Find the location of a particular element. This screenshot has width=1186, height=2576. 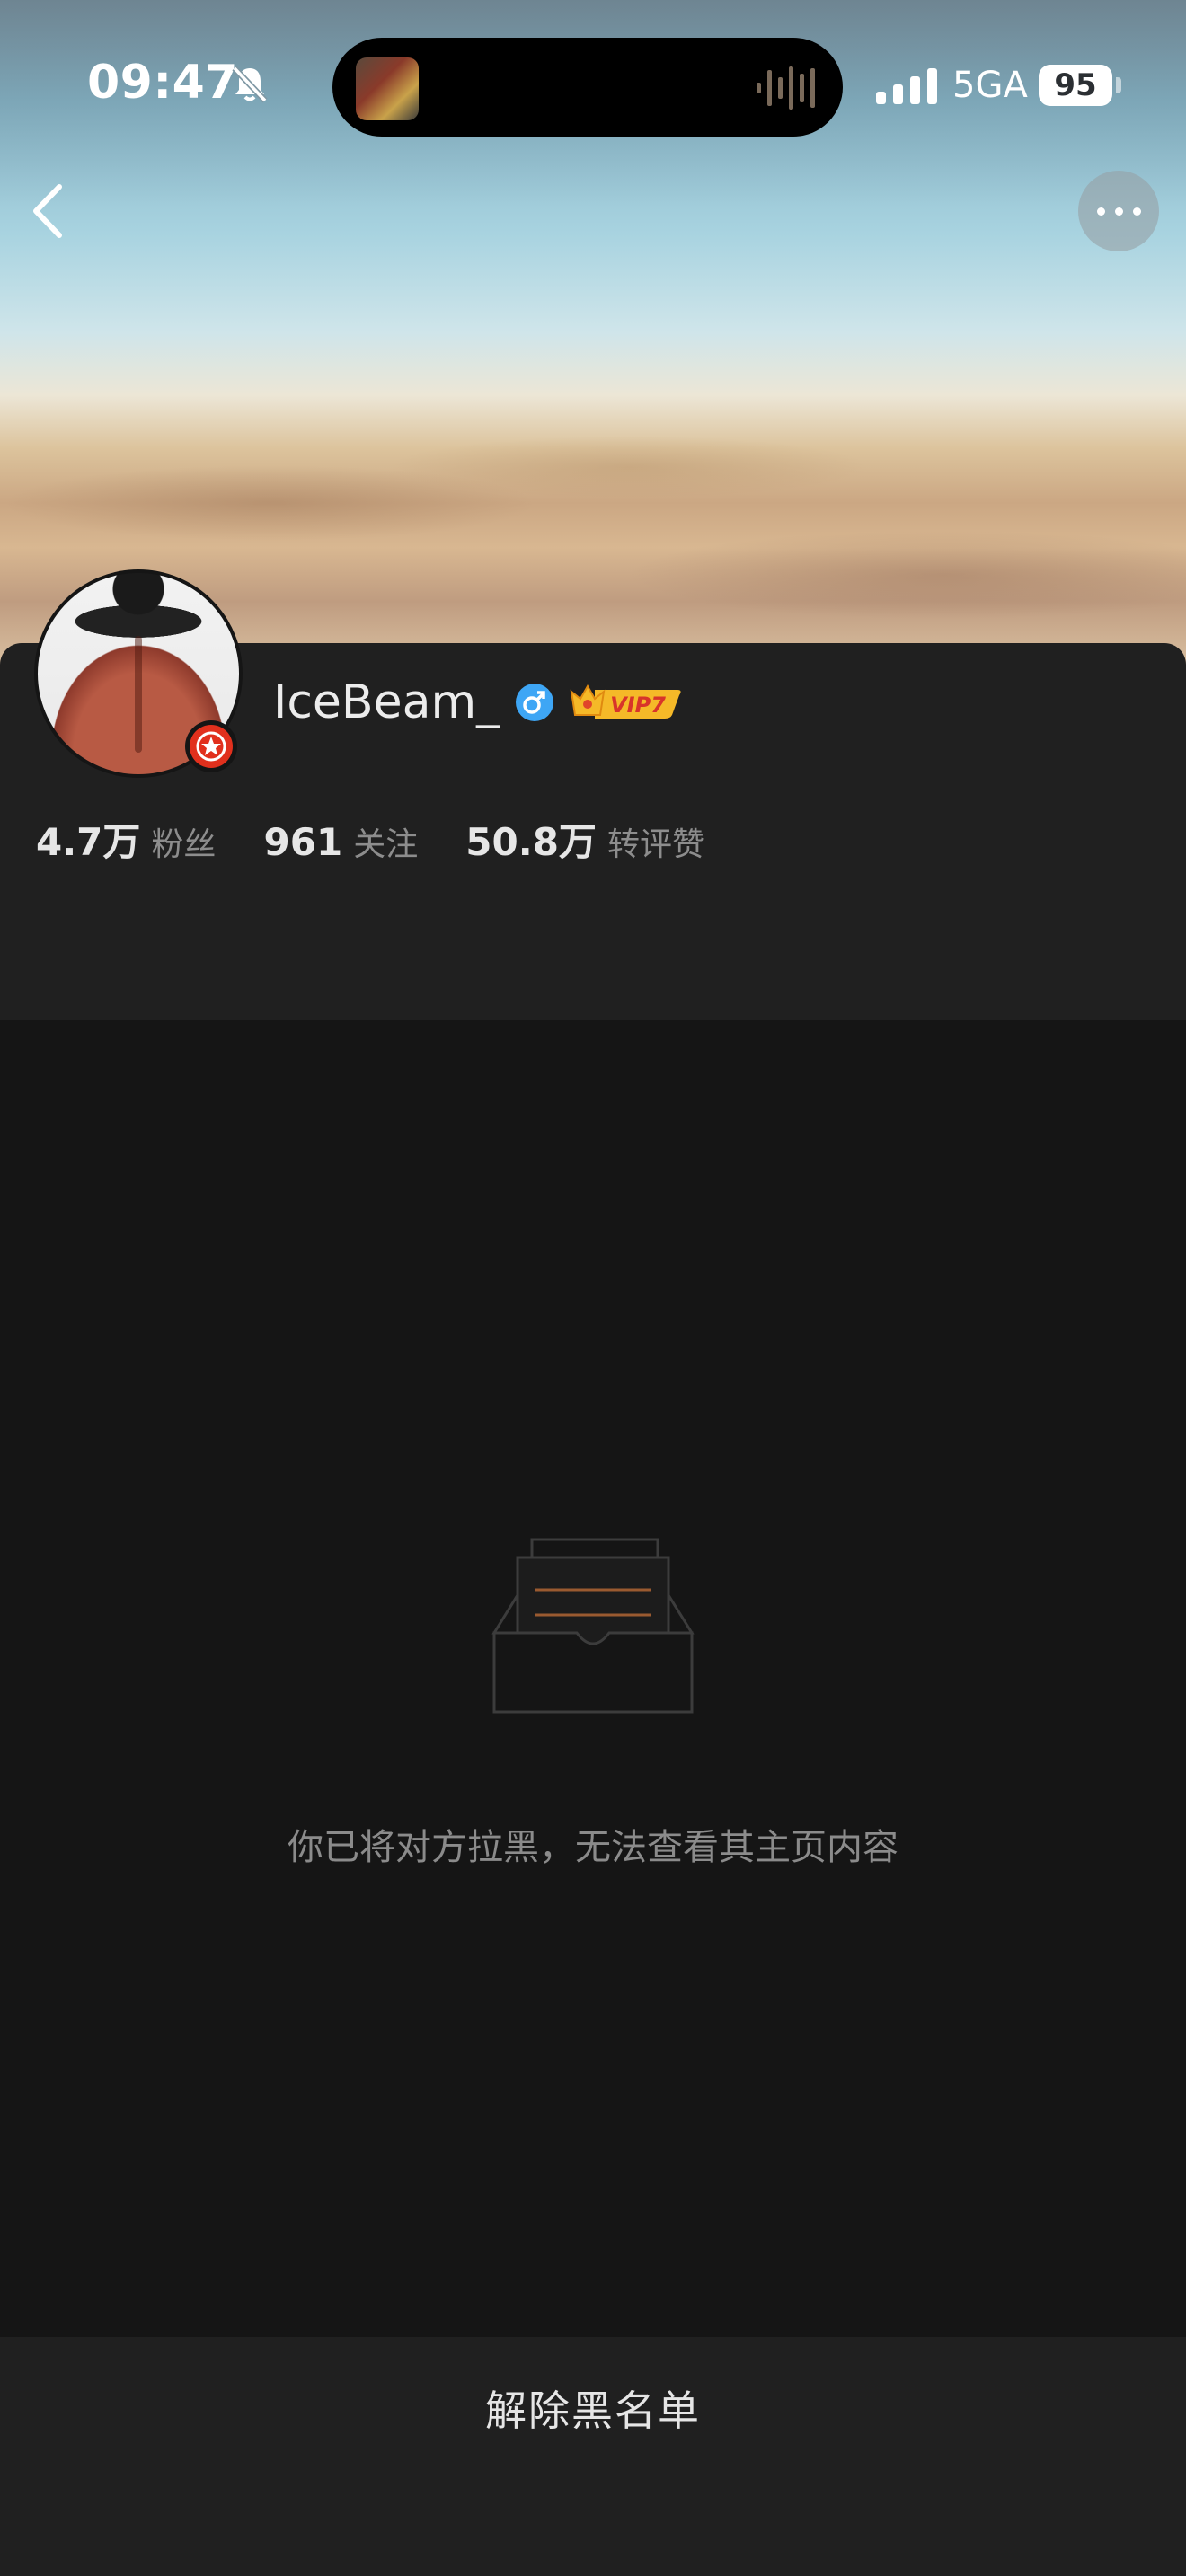

stat-label: 粉丝 is located at coordinates (184, 844).